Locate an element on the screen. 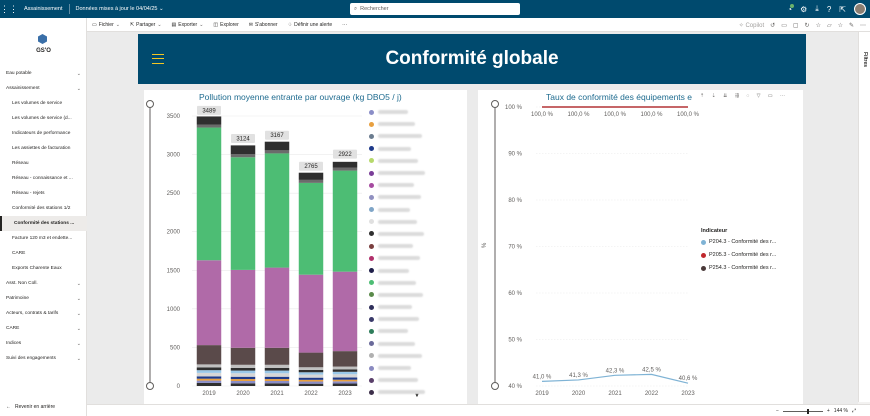 The width and height of the screenshot is (870, 416). sidebar-item: Acteurs, contrats & tarifs ⌄ is located at coordinates (43, 313).